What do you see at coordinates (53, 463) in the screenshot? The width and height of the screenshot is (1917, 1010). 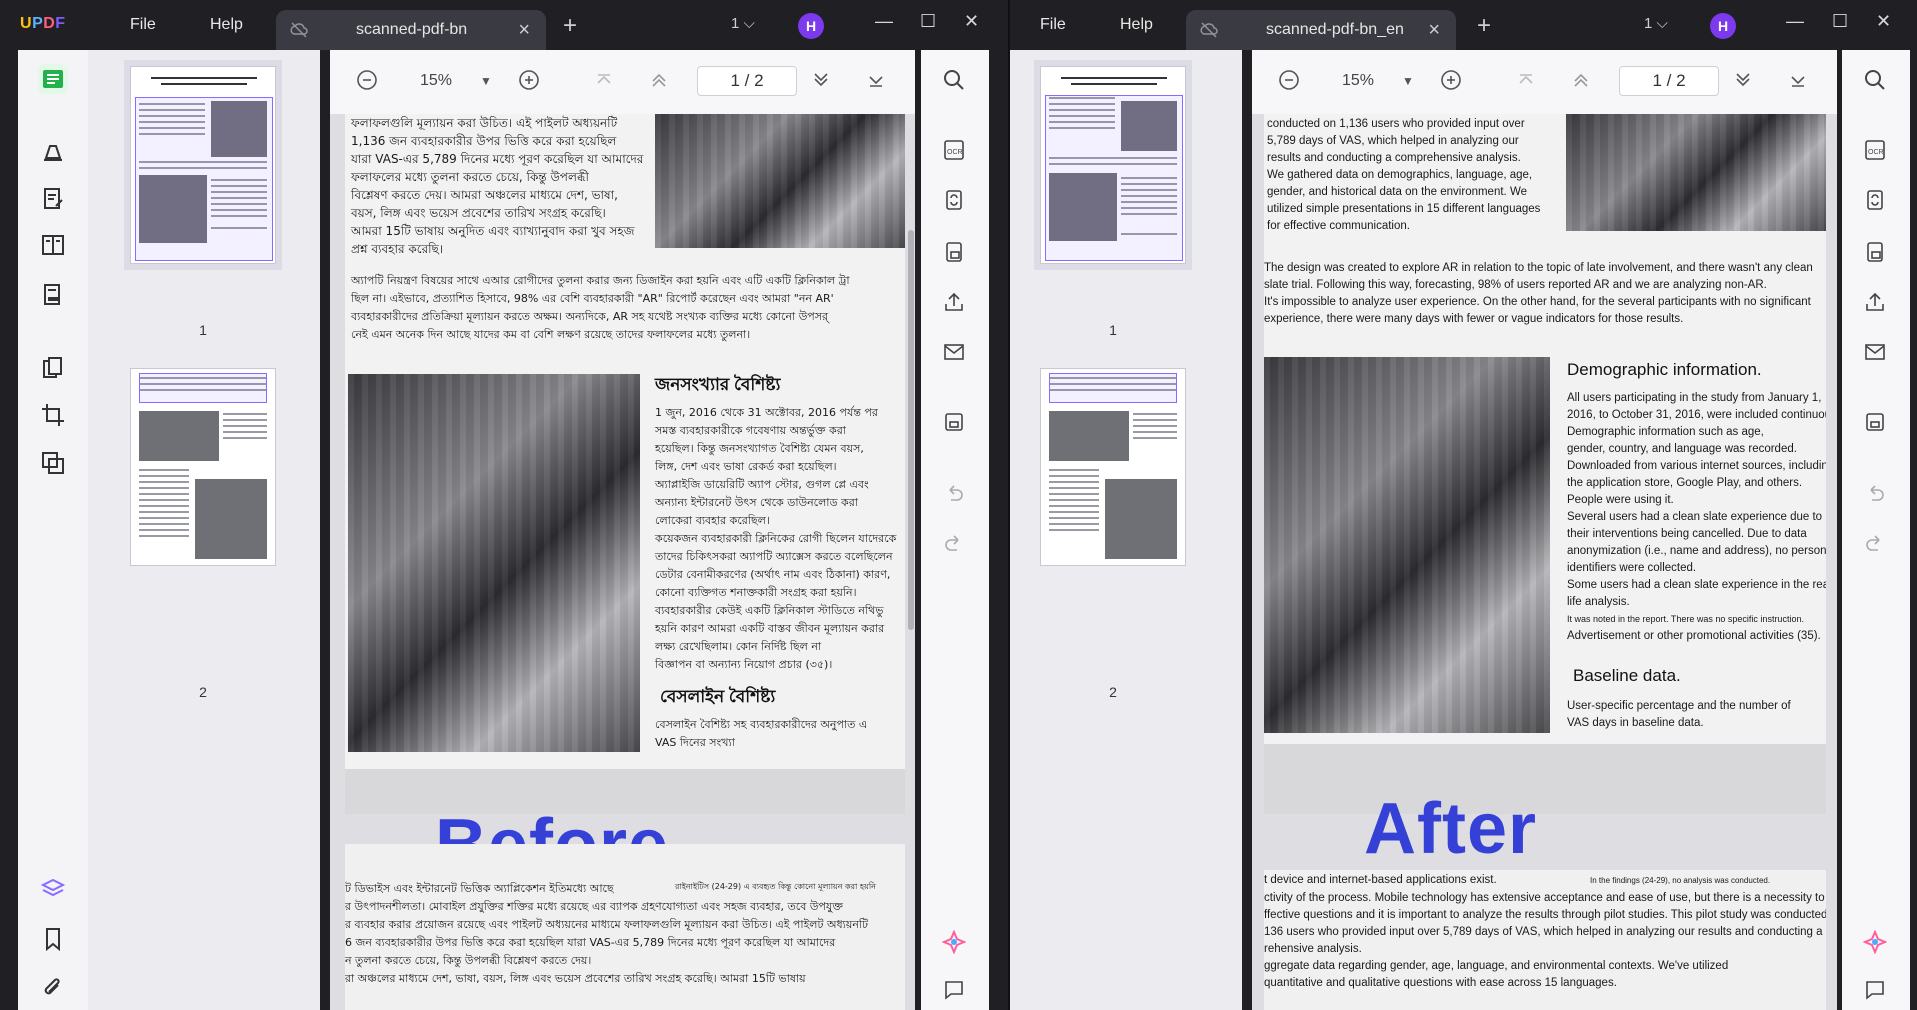 I see `compare-icon` at bounding box center [53, 463].